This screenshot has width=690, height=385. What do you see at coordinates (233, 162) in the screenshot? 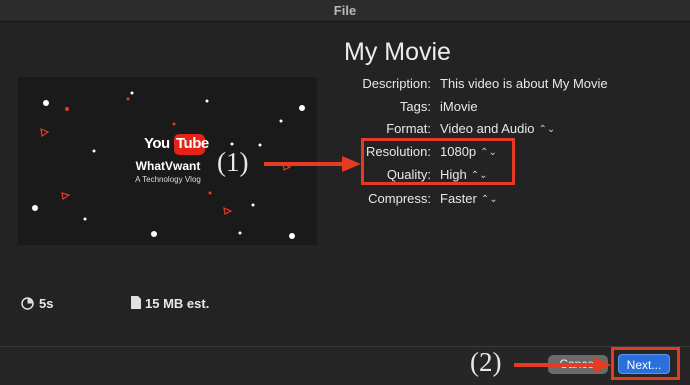
I see `annotation-label-1: (1)` at bounding box center [233, 162].